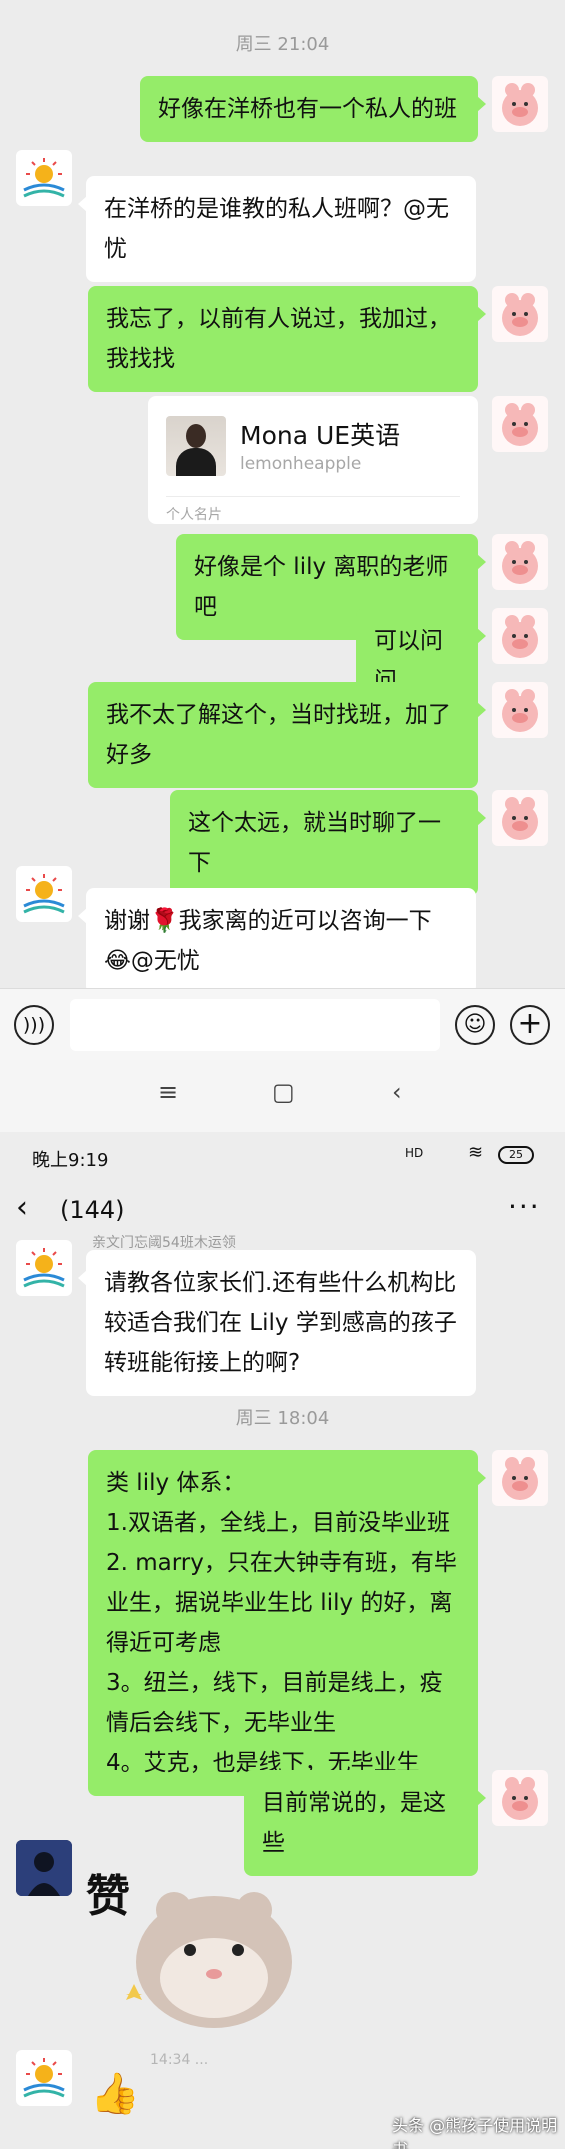 The height and width of the screenshot is (2149, 565). I want to click on user-avatar, so click(44, 1868).